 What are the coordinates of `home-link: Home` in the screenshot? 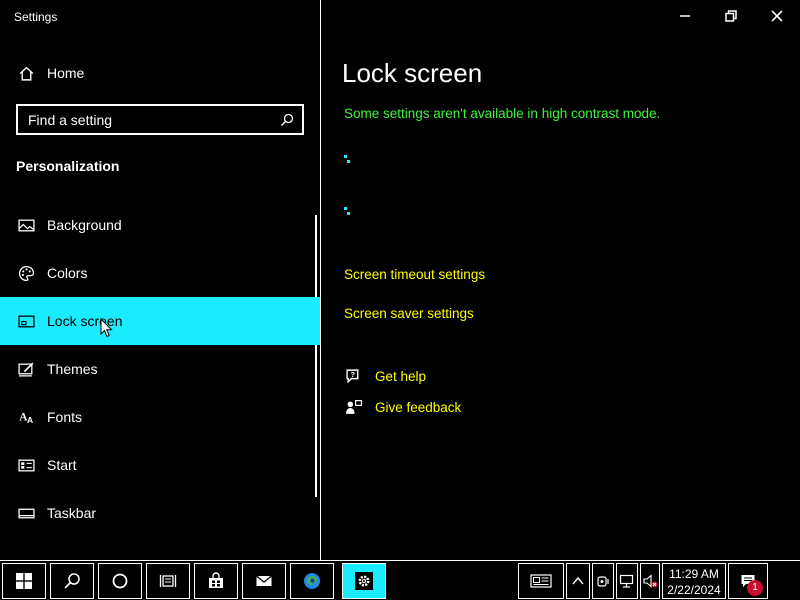 It's located at (50, 73).